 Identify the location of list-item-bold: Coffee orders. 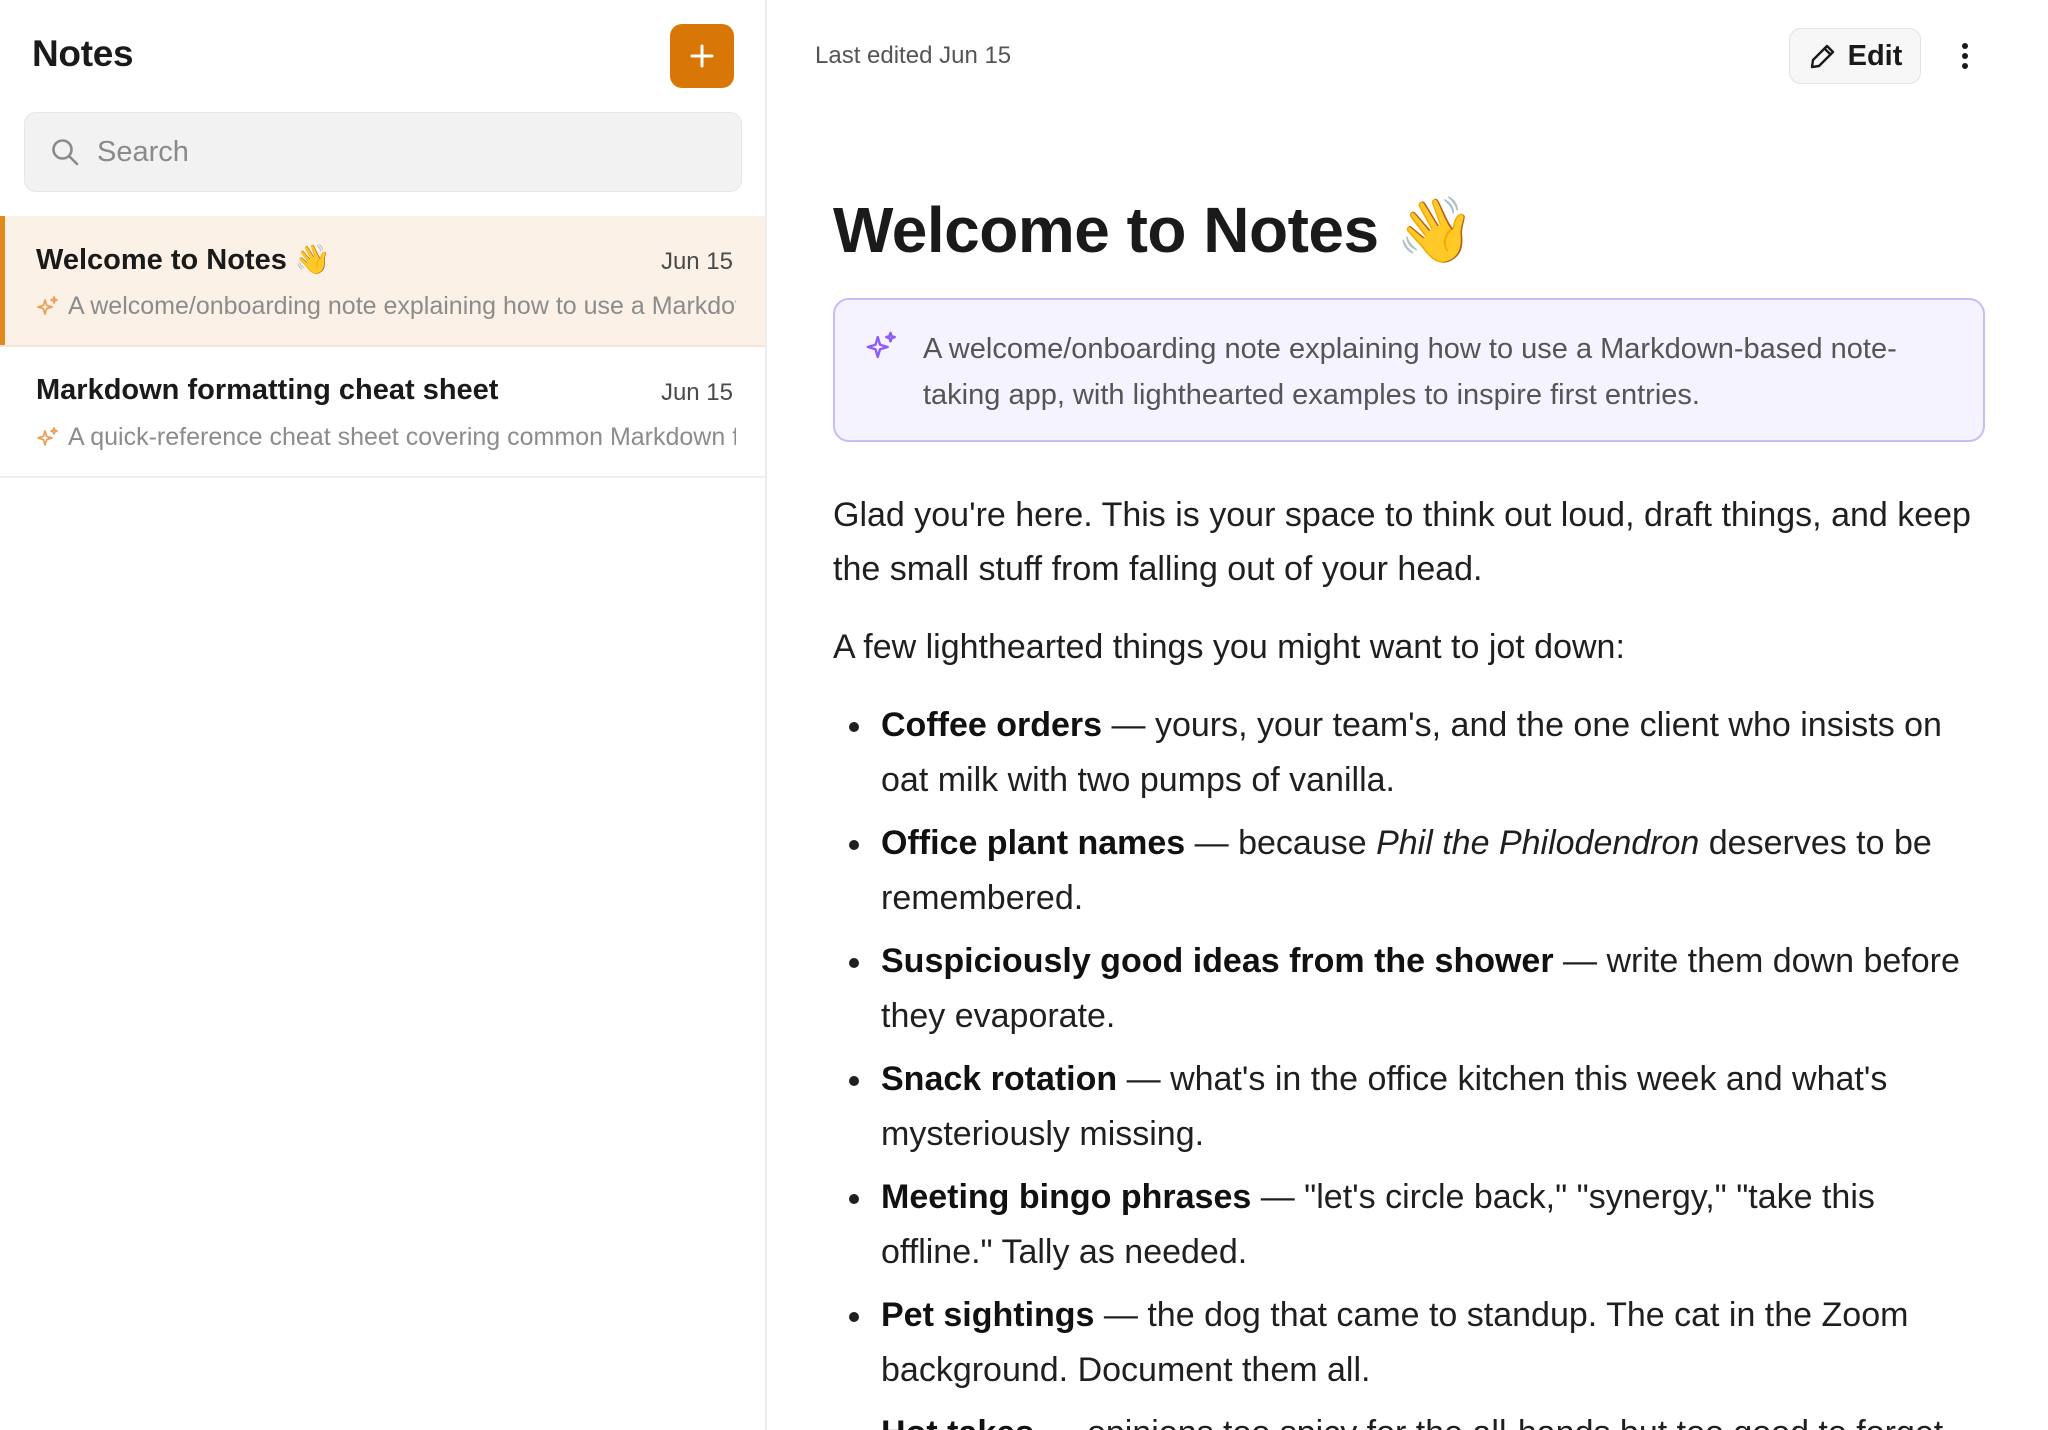
(992, 725).